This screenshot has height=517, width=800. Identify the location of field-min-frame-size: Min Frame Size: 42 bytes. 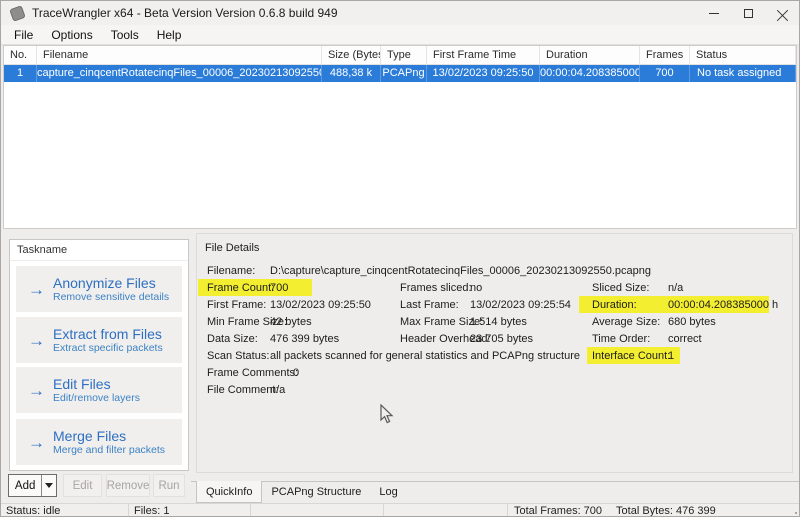
(259, 322).